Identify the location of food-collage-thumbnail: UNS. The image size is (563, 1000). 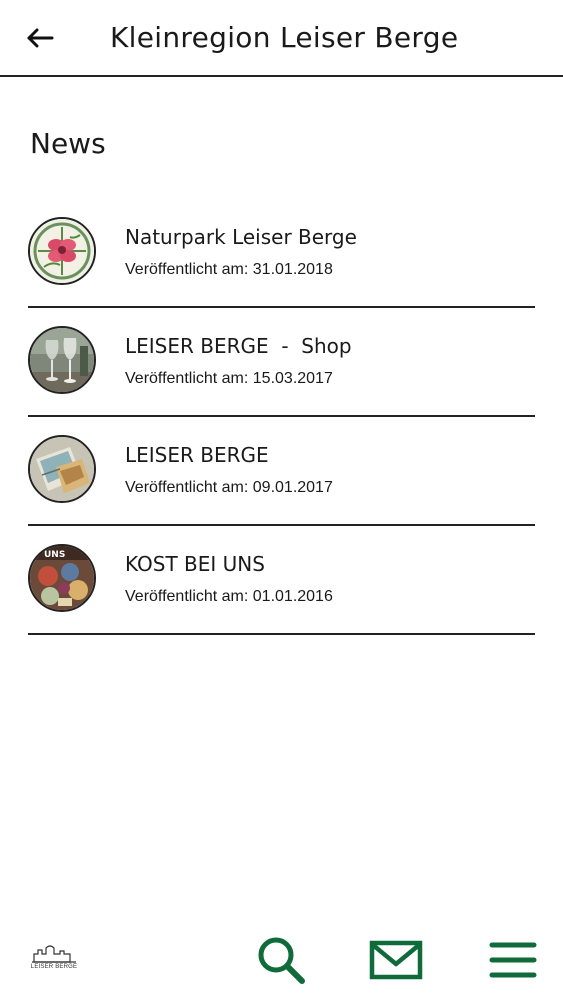
(62, 578).